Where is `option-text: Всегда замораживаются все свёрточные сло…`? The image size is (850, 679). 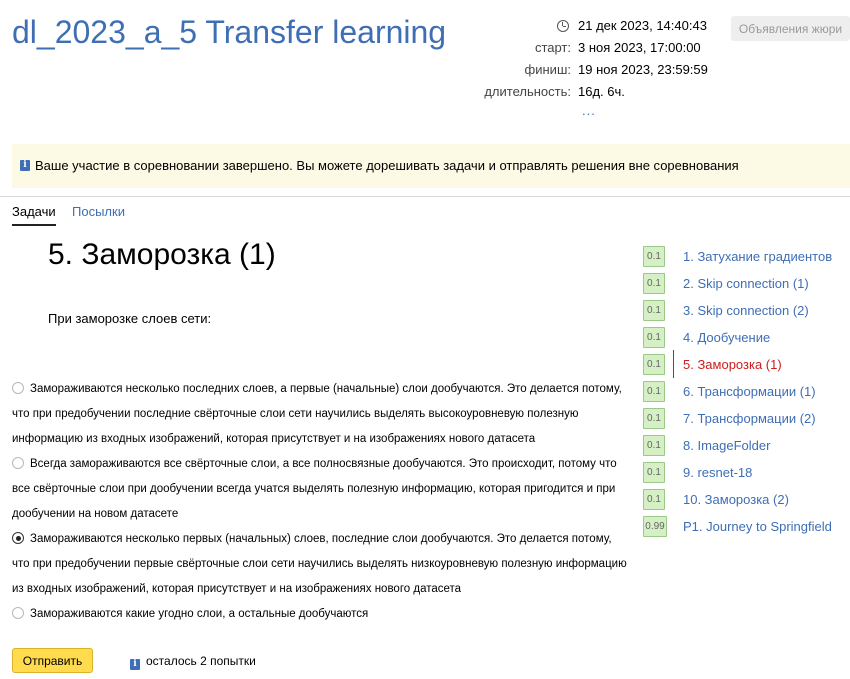
option-text: Всегда замораживаются все свёрточные сло… is located at coordinates (314, 489).